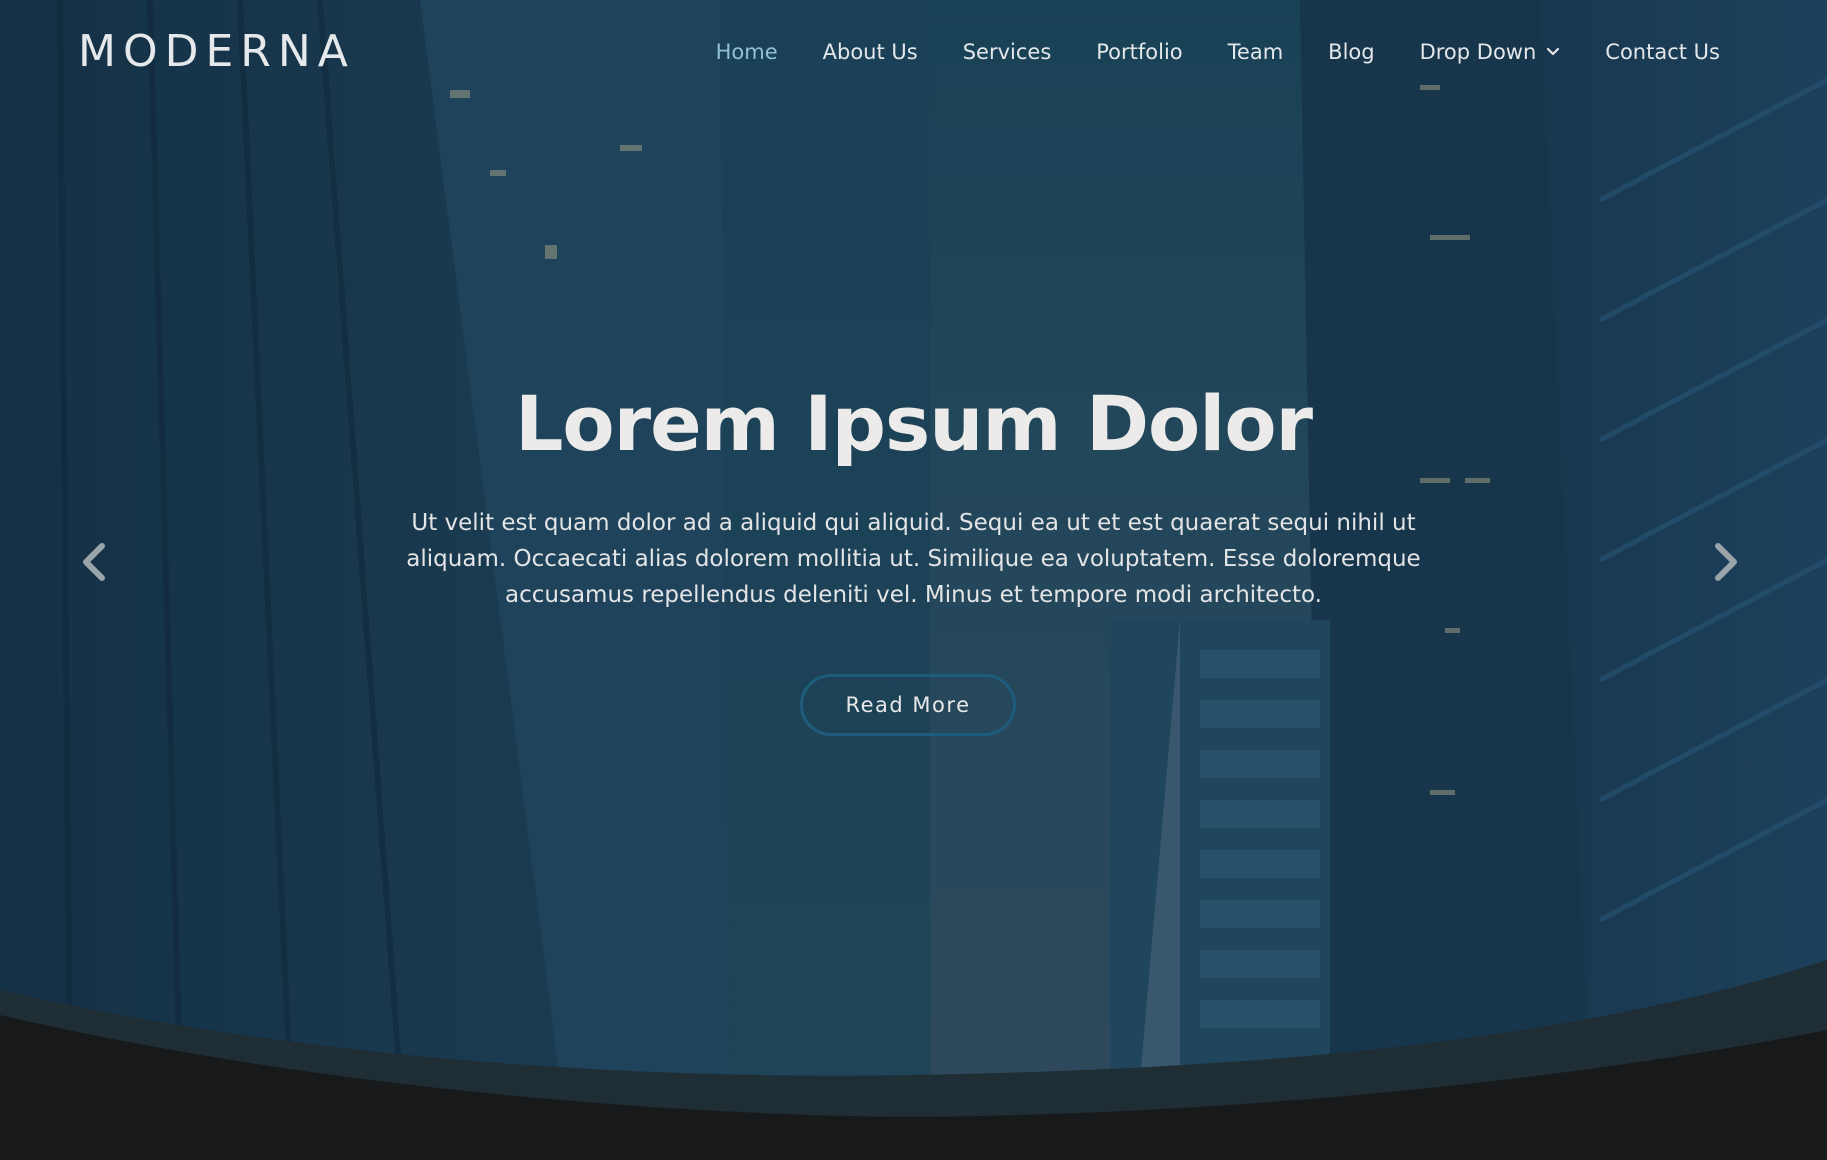 The height and width of the screenshot is (1160, 1827). Describe the element at coordinates (1139, 52) in the screenshot. I see `nav-item-portfolio: Portfolio` at that location.